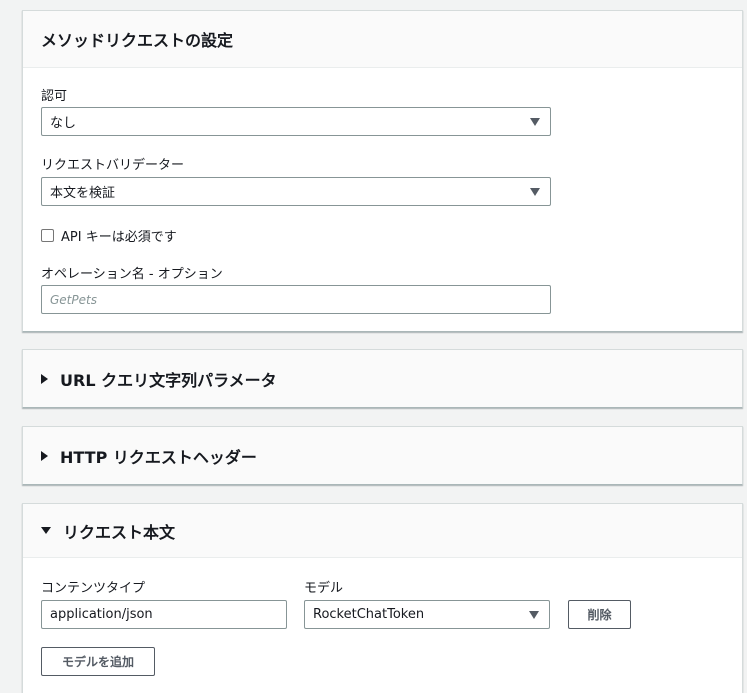 This screenshot has width=747, height=693. What do you see at coordinates (158, 457) in the screenshot?
I see `panel-title: HTTP リクエストヘッダー` at bounding box center [158, 457].